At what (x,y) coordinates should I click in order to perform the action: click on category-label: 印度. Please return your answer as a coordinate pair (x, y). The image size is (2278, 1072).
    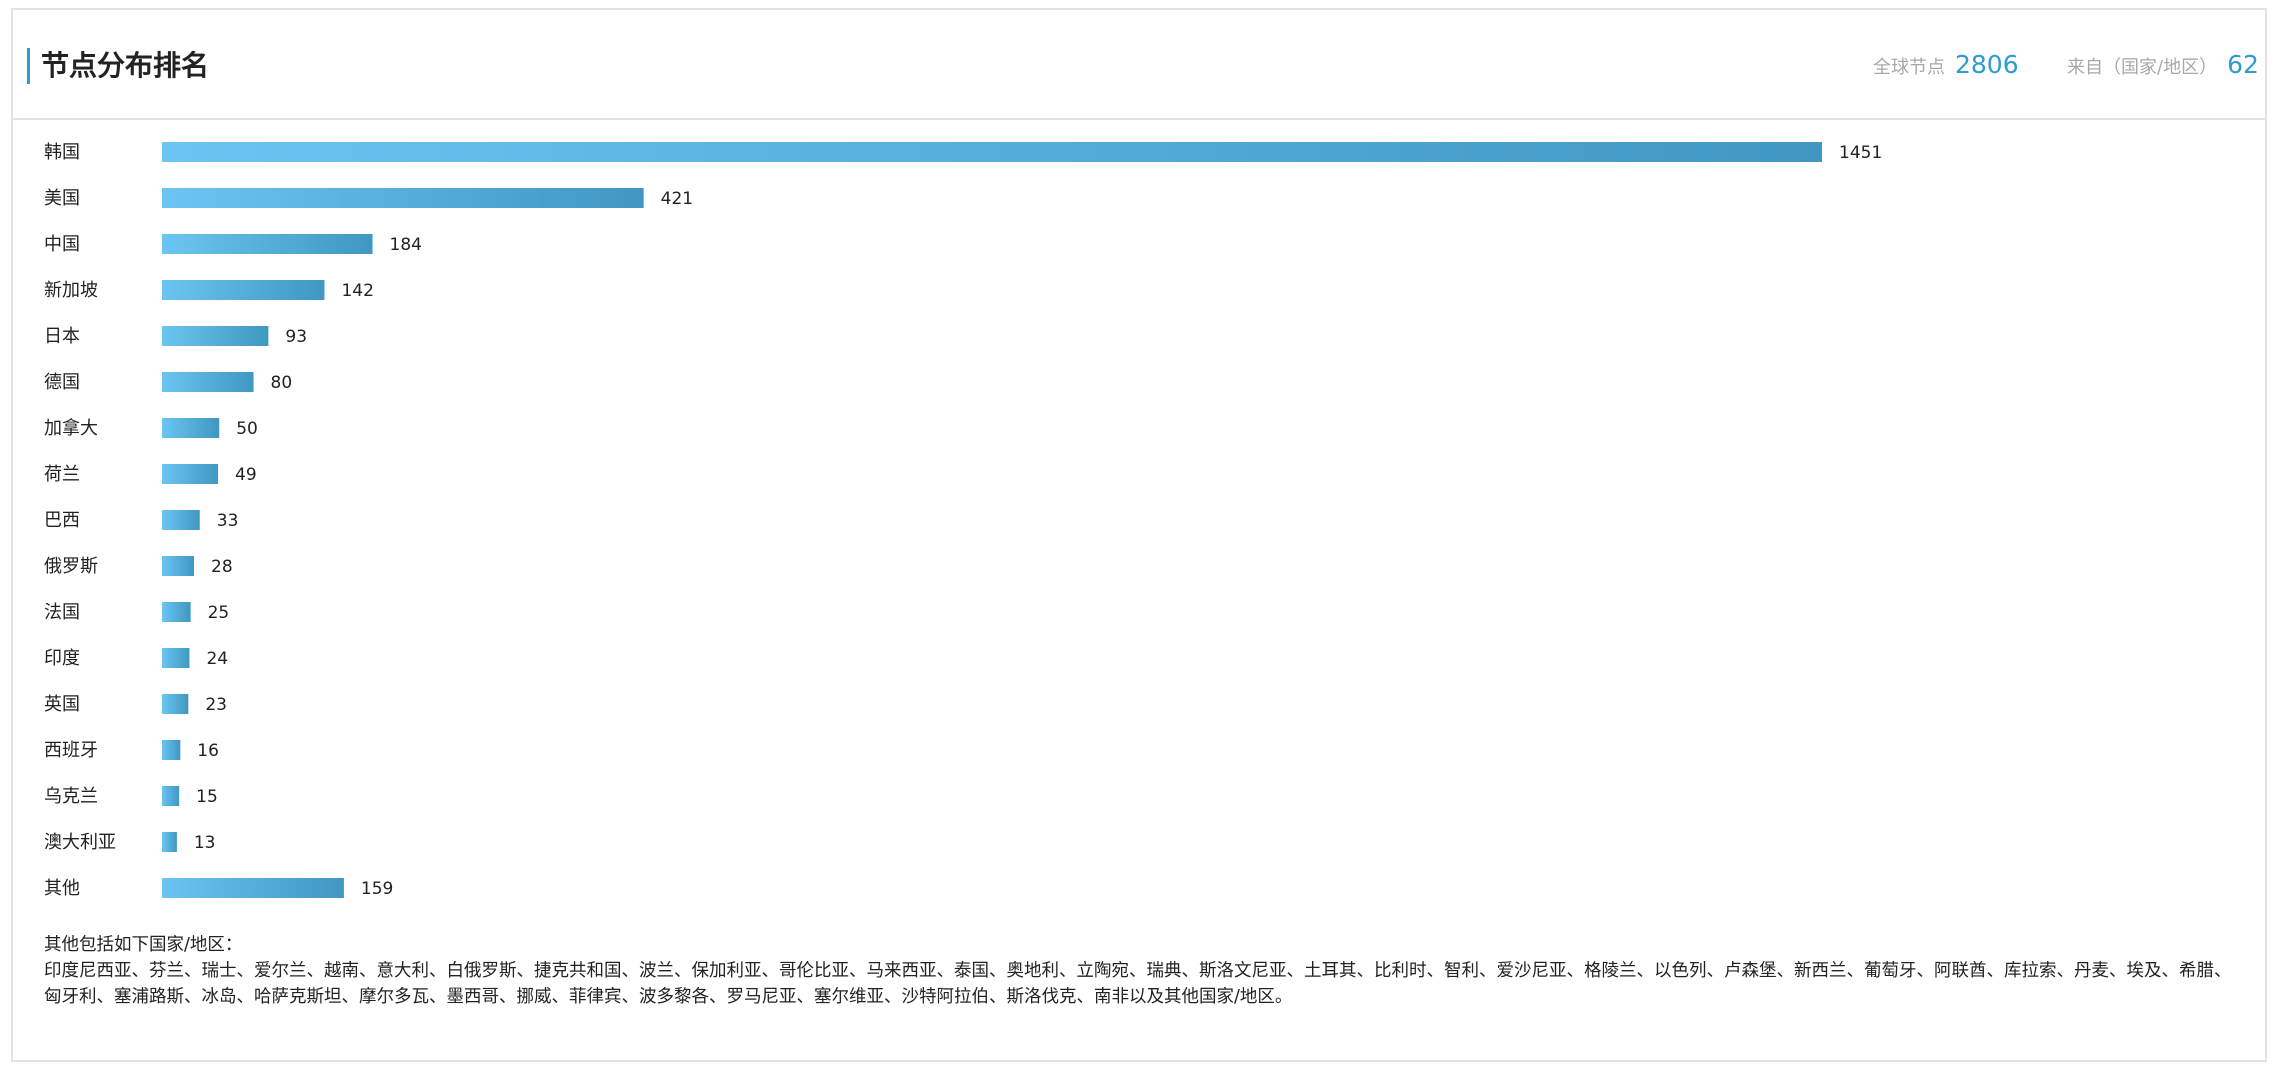
    Looking at the image, I should click on (62, 658).